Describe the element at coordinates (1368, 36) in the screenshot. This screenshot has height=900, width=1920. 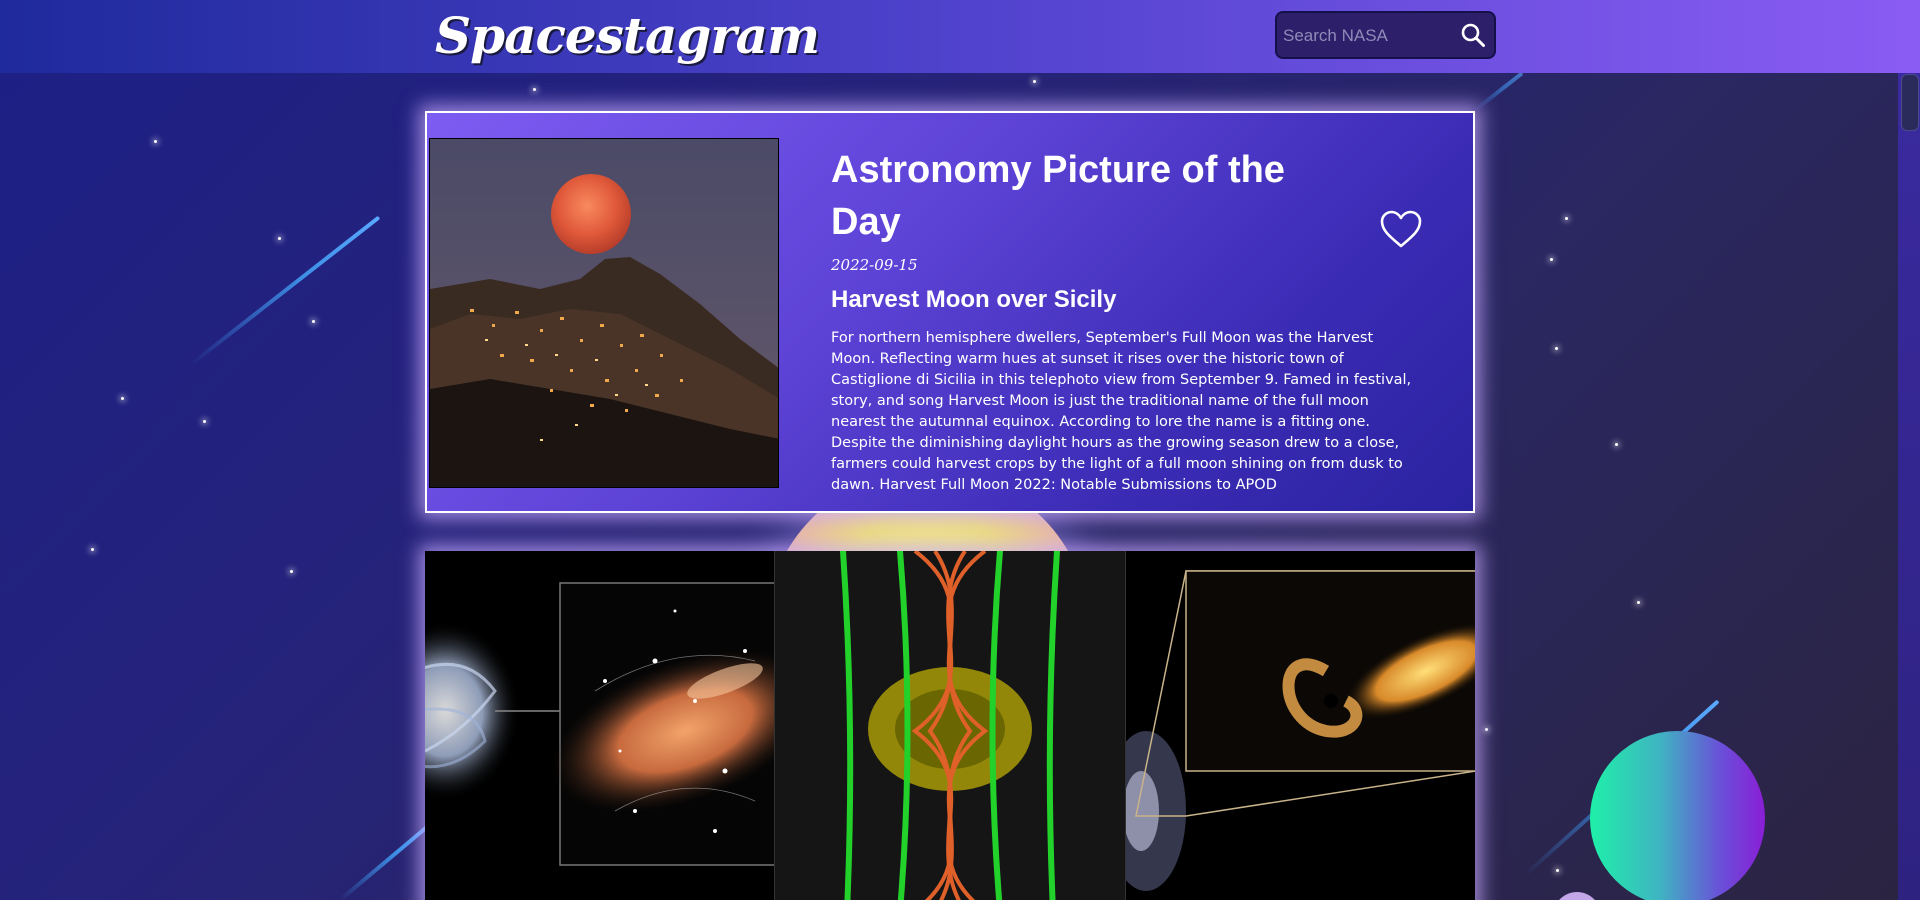
I see `search-input` at that location.